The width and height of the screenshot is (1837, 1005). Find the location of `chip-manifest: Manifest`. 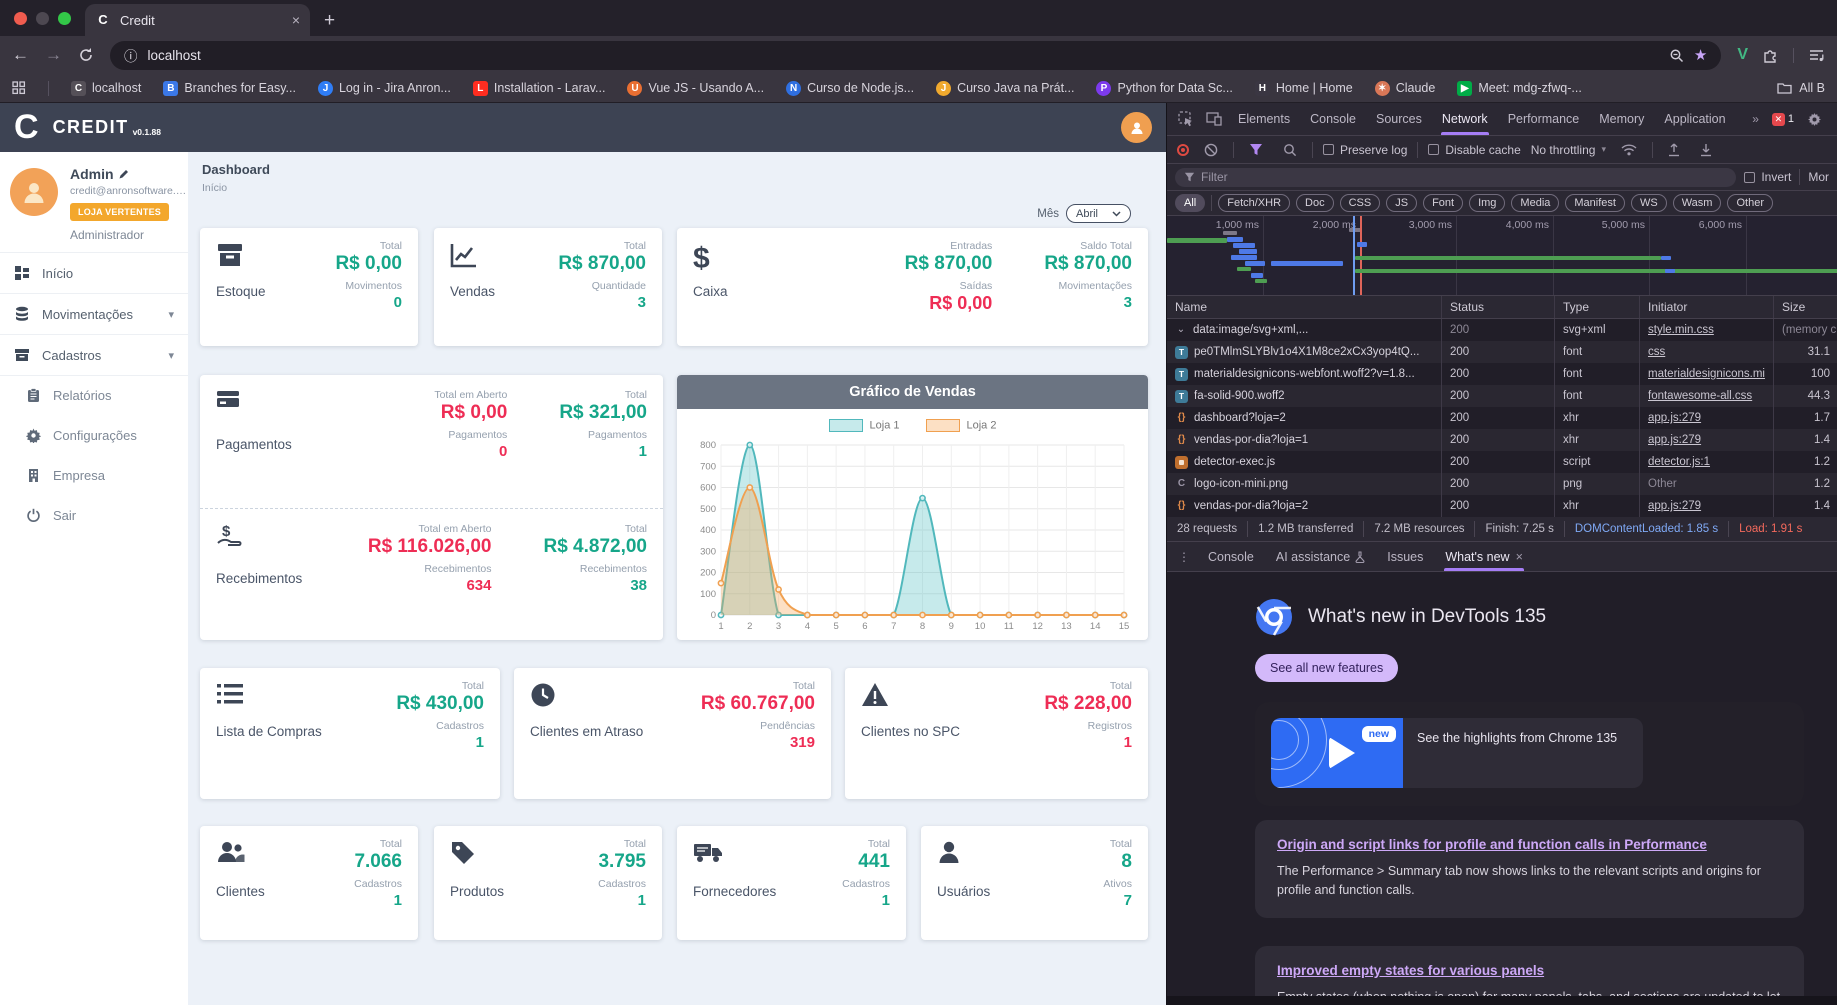

chip-manifest: Manifest is located at coordinates (1595, 203).